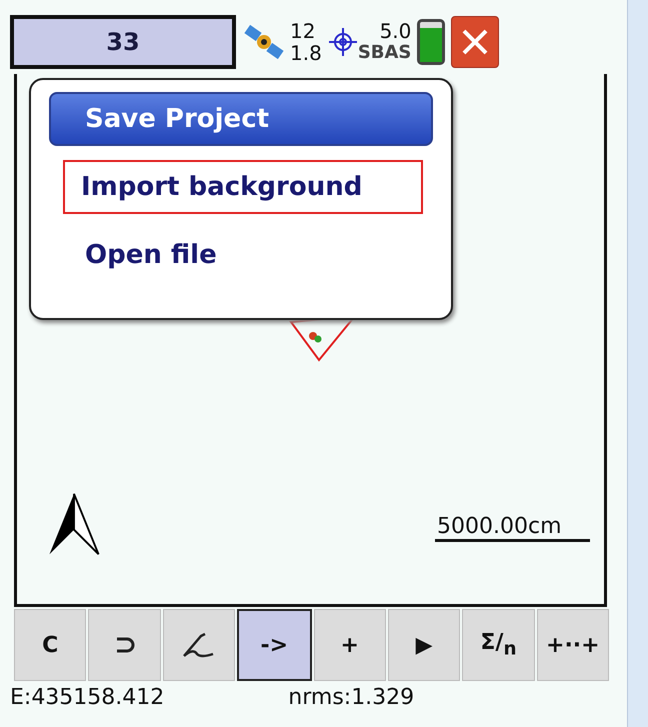 This screenshot has width=648, height=727. I want to click on battery-icon, so click(431, 42).